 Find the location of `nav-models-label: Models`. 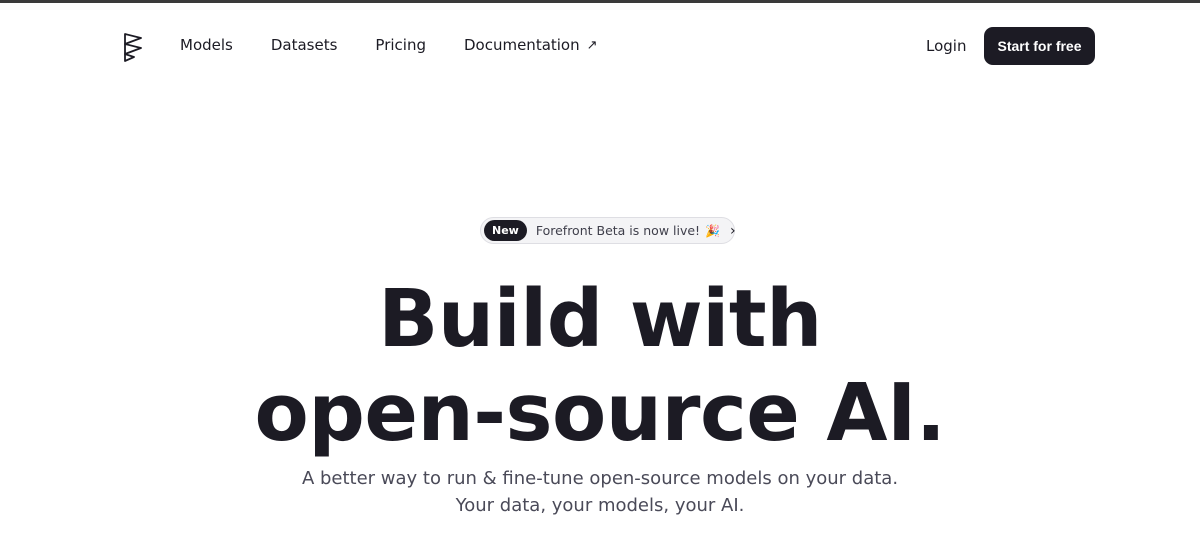

nav-models-label: Models is located at coordinates (206, 45).